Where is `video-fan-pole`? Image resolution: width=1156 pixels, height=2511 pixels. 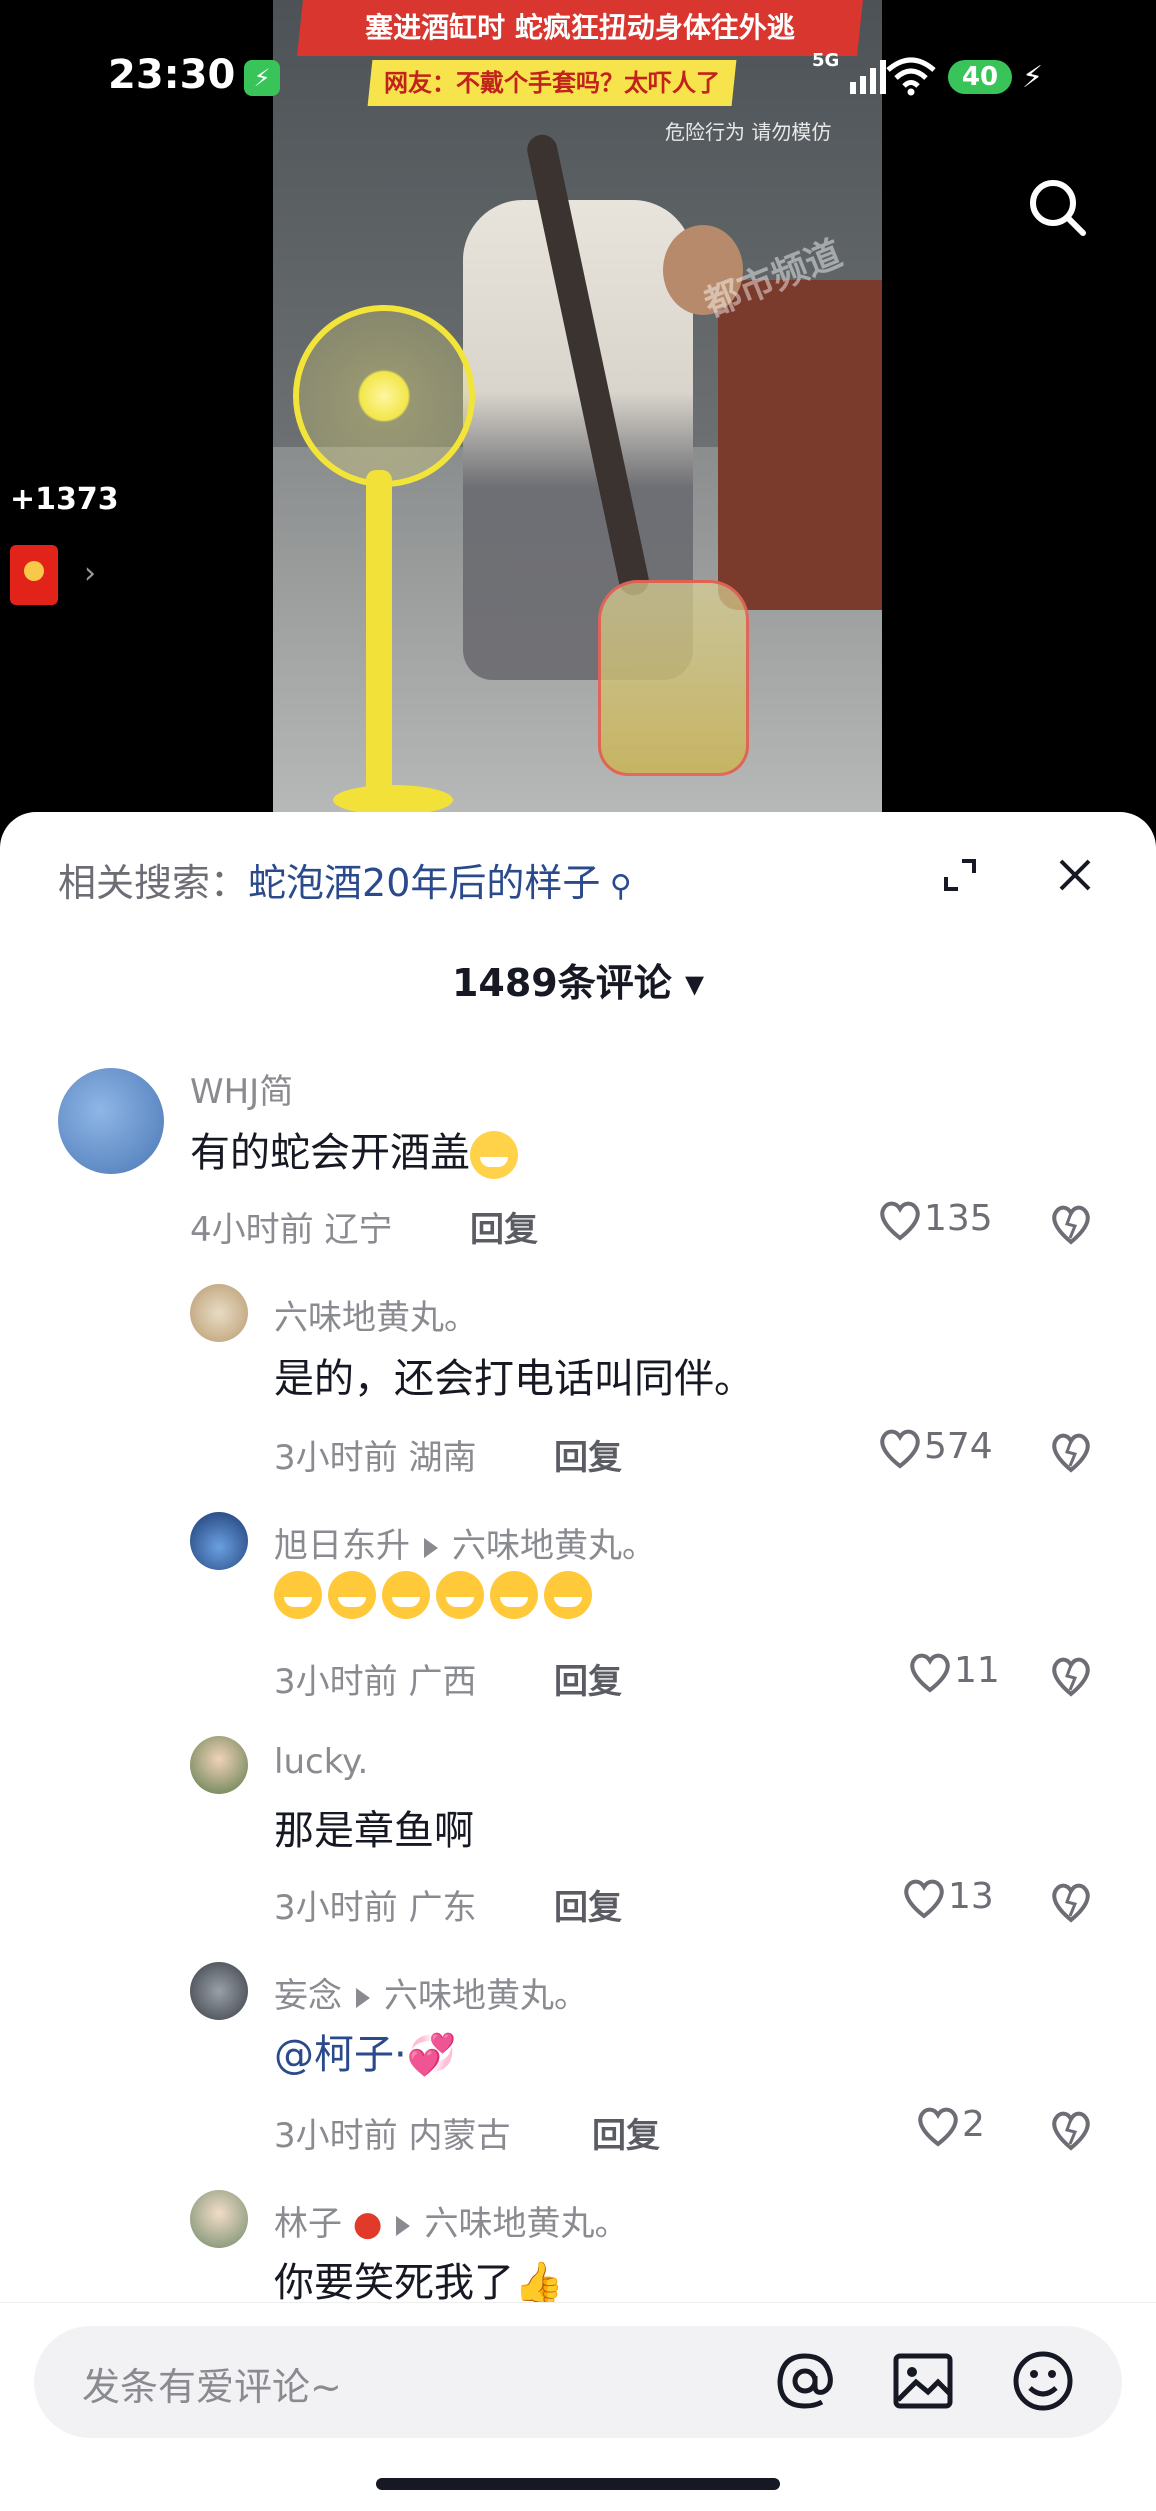
video-fan-pole is located at coordinates (379, 635).